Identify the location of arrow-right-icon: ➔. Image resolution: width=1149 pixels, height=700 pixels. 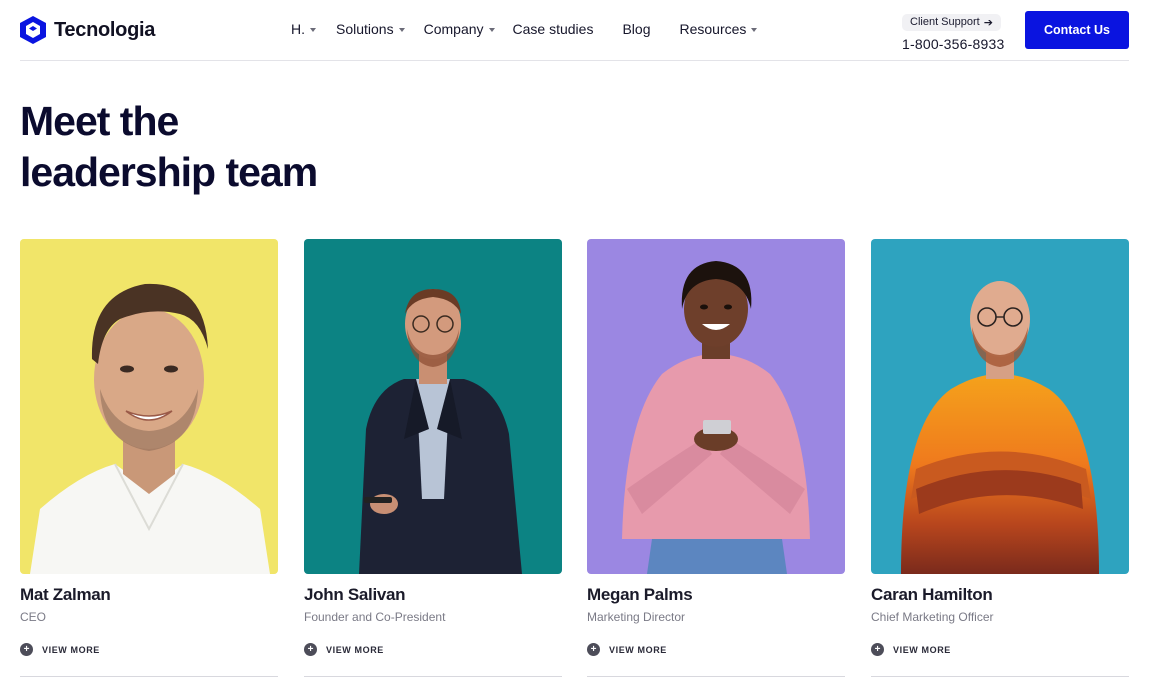
(988, 22).